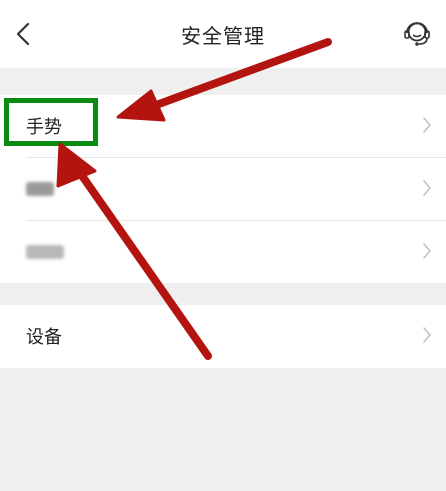 Image resolution: width=446 pixels, height=491 pixels. I want to click on top-bar: 安全管理, so click(223, 34).